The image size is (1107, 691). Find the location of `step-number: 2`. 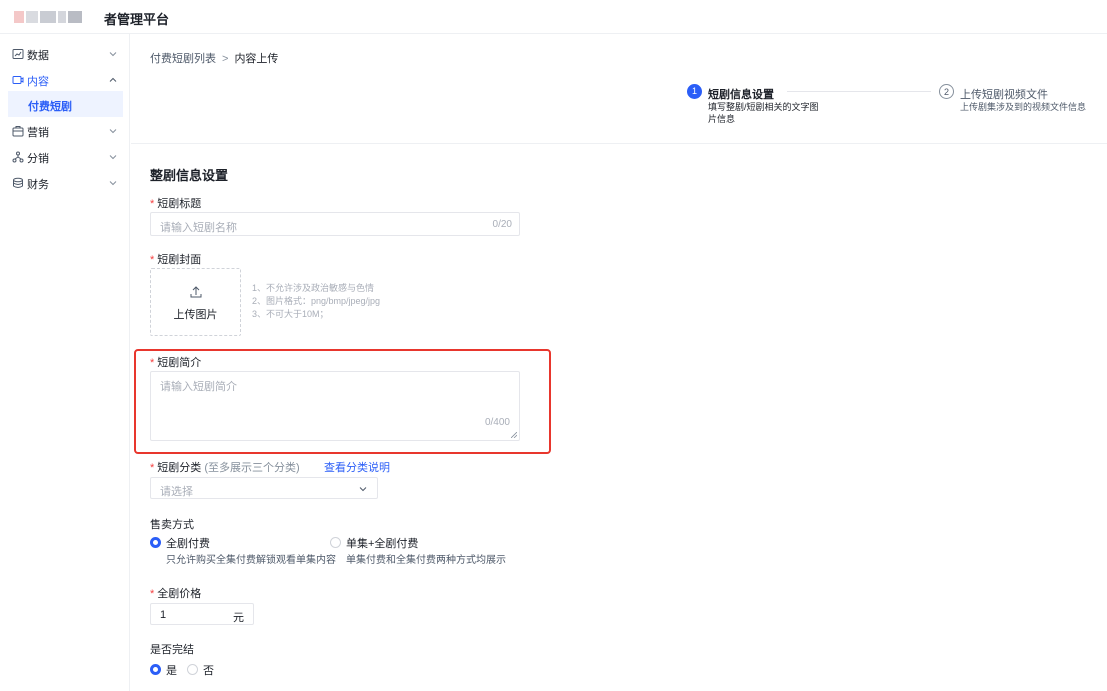

step-number: 2 is located at coordinates (946, 91).